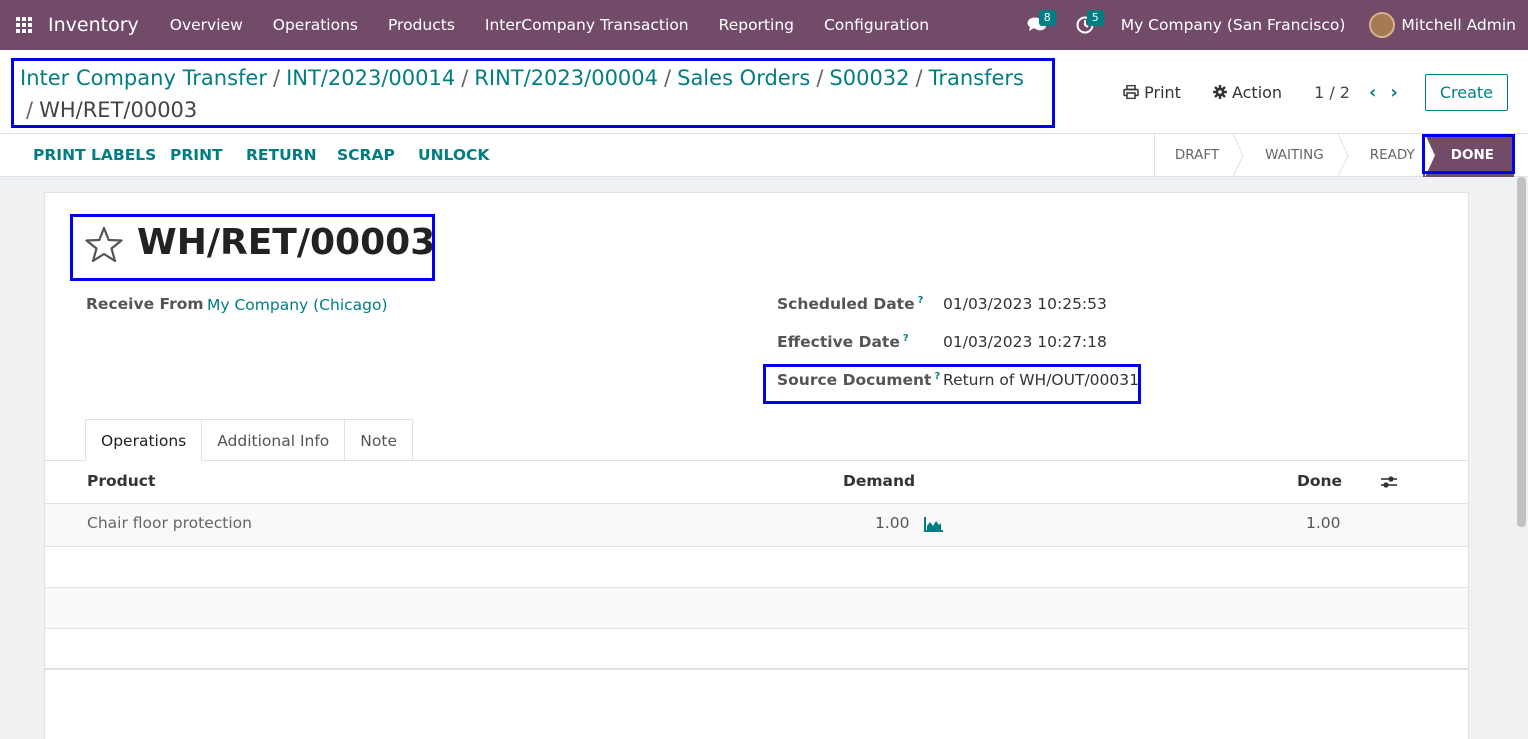 The image size is (1528, 739). Describe the element at coordinates (933, 524) in the screenshot. I see `forecast-chart-icon` at that location.